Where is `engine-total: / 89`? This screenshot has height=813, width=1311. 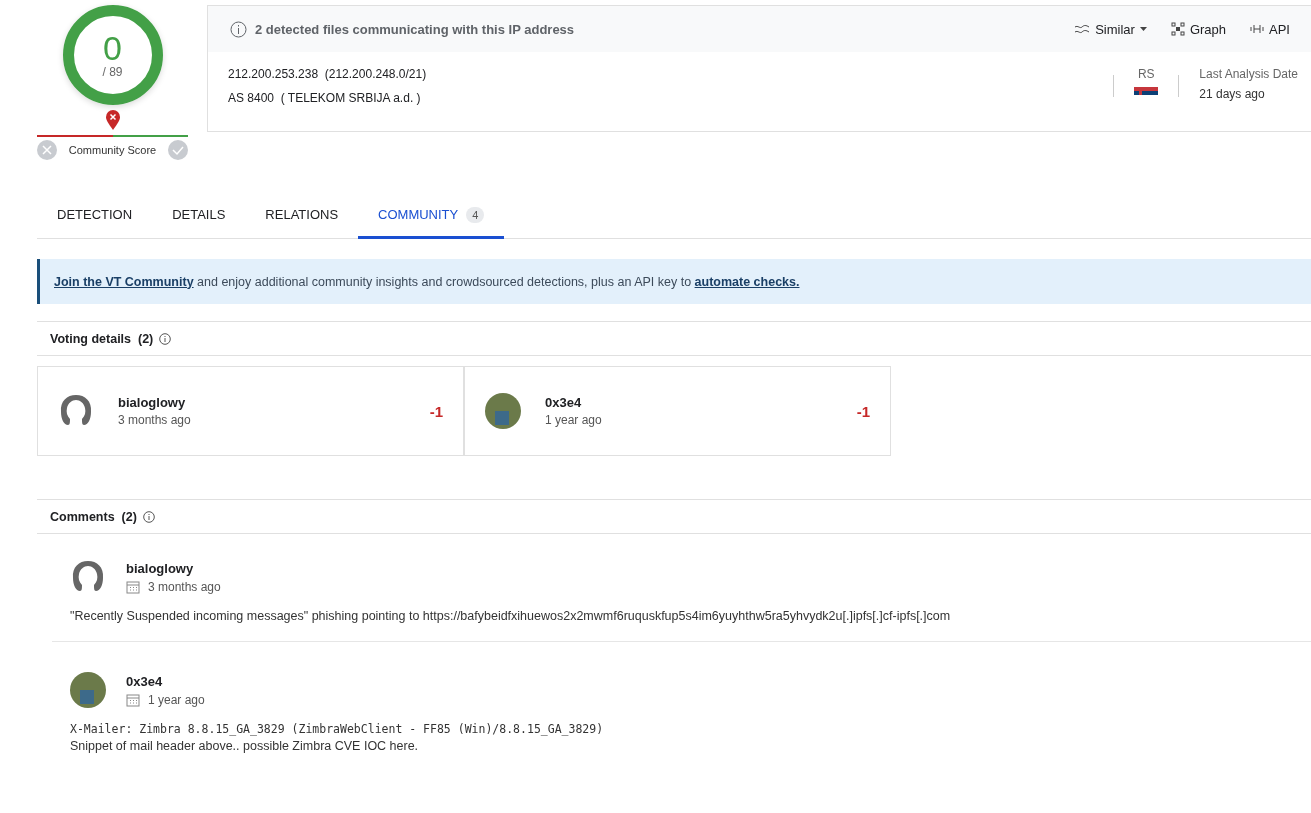 engine-total: / 89 is located at coordinates (112, 72).